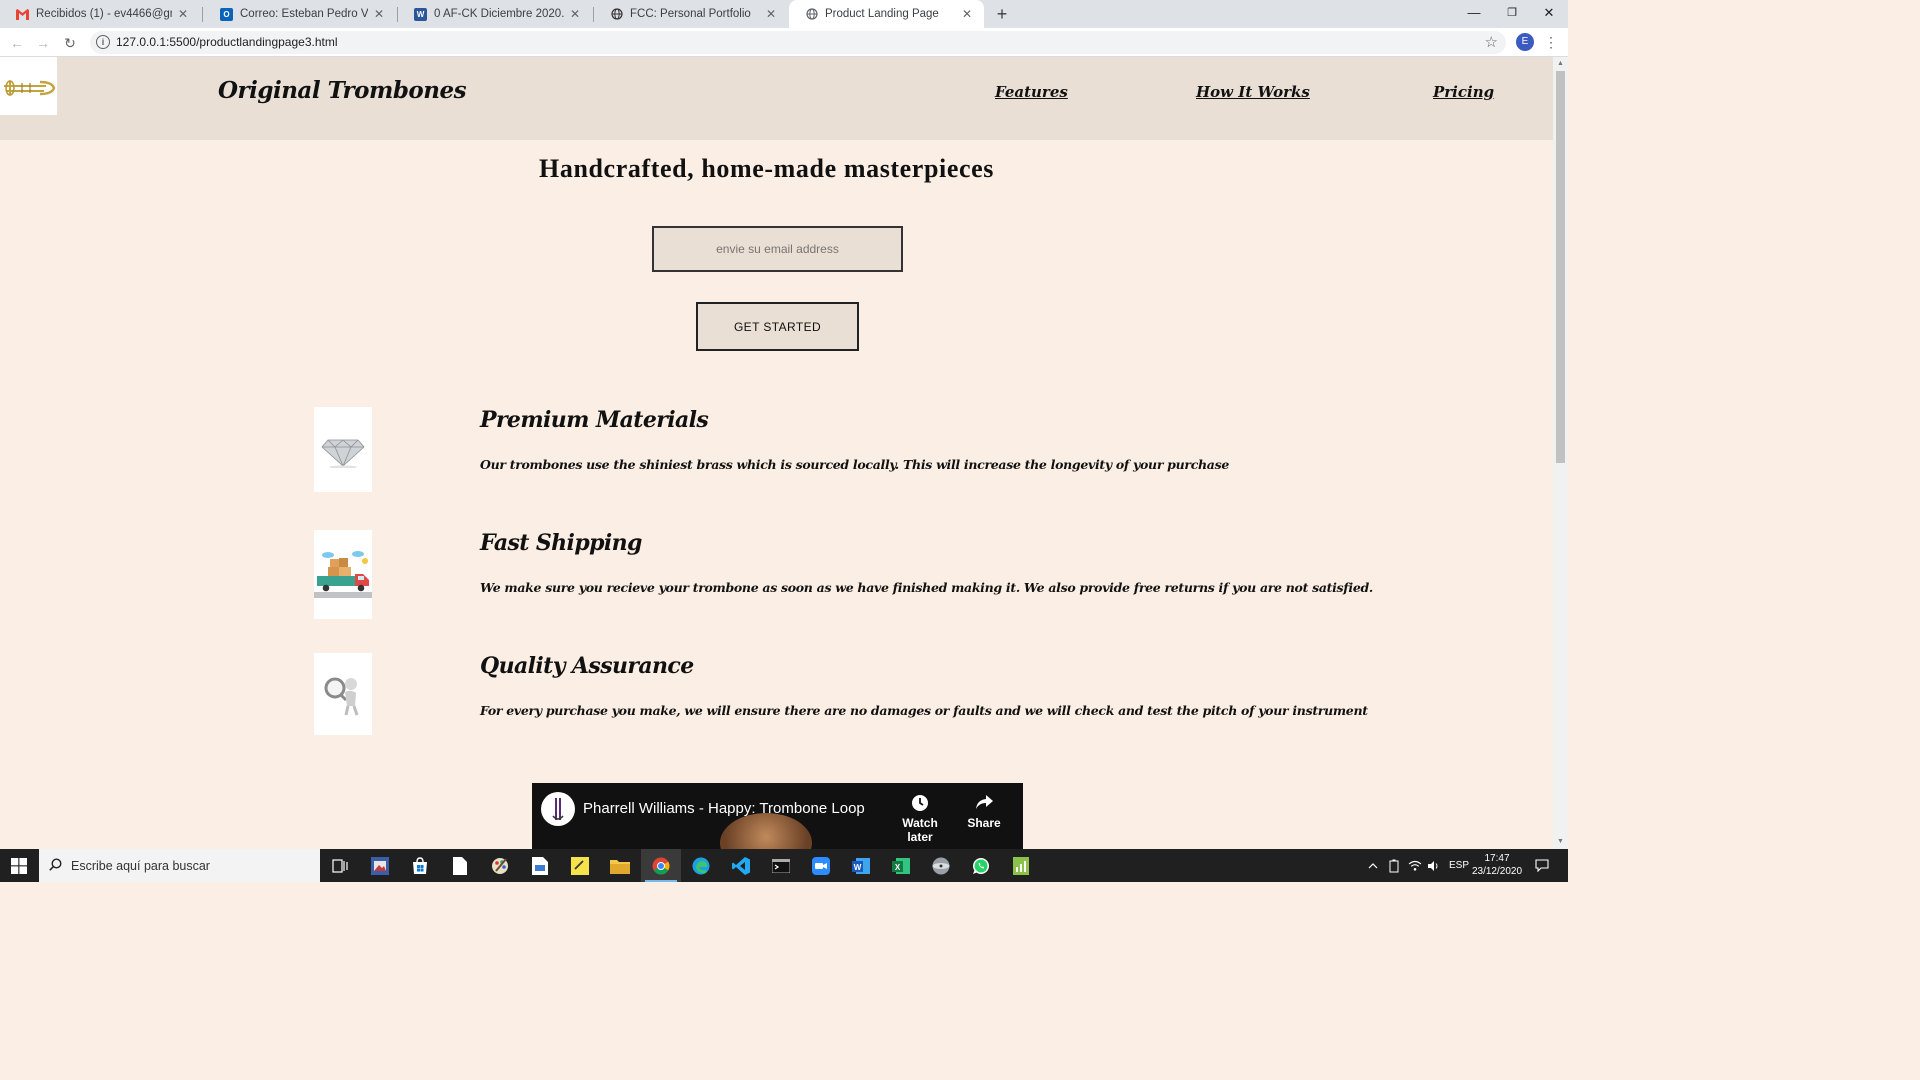  What do you see at coordinates (1002, 14) in the screenshot?
I see `new-tab-button: +` at bounding box center [1002, 14].